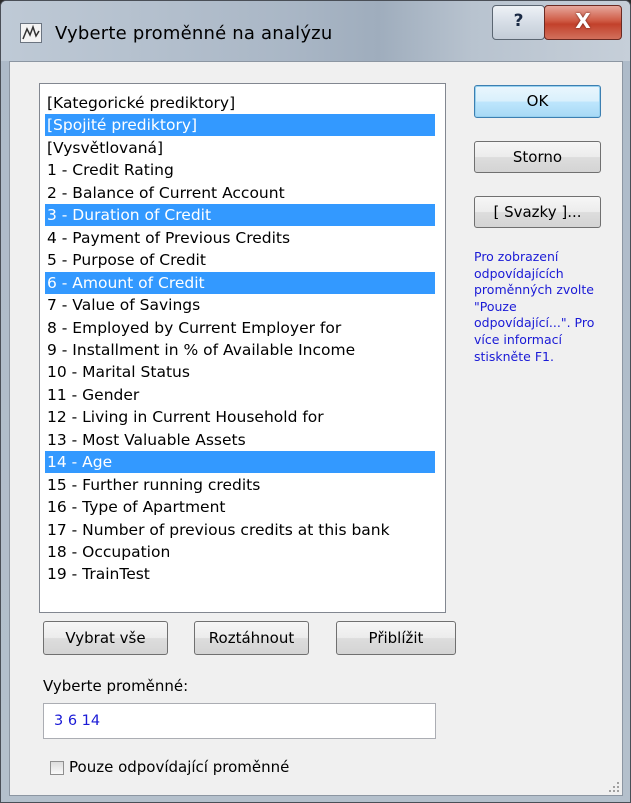  Describe the element at coordinates (239, 721) in the screenshot. I see `selected-variables-input: 3 6 14` at that location.